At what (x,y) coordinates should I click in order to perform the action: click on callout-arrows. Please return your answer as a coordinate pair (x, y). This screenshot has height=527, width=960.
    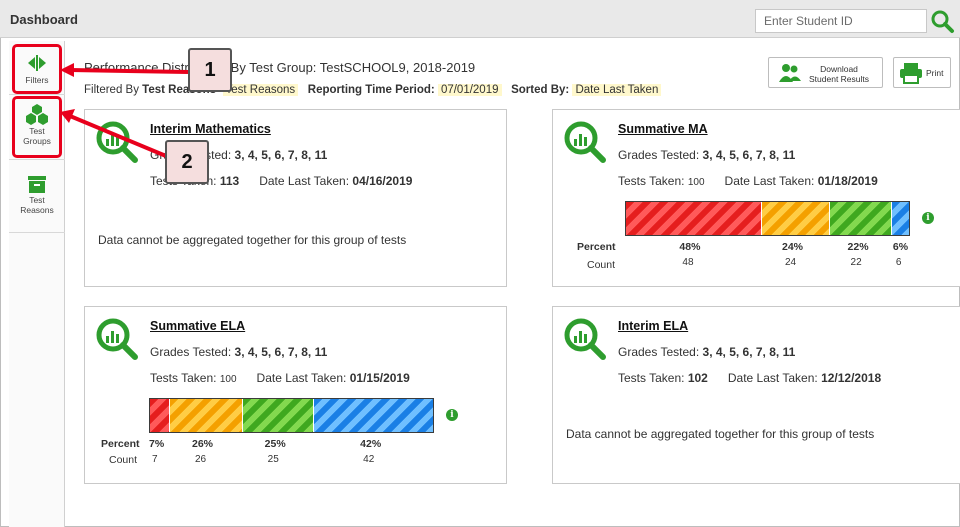
    Looking at the image, I should click on (124, 110).